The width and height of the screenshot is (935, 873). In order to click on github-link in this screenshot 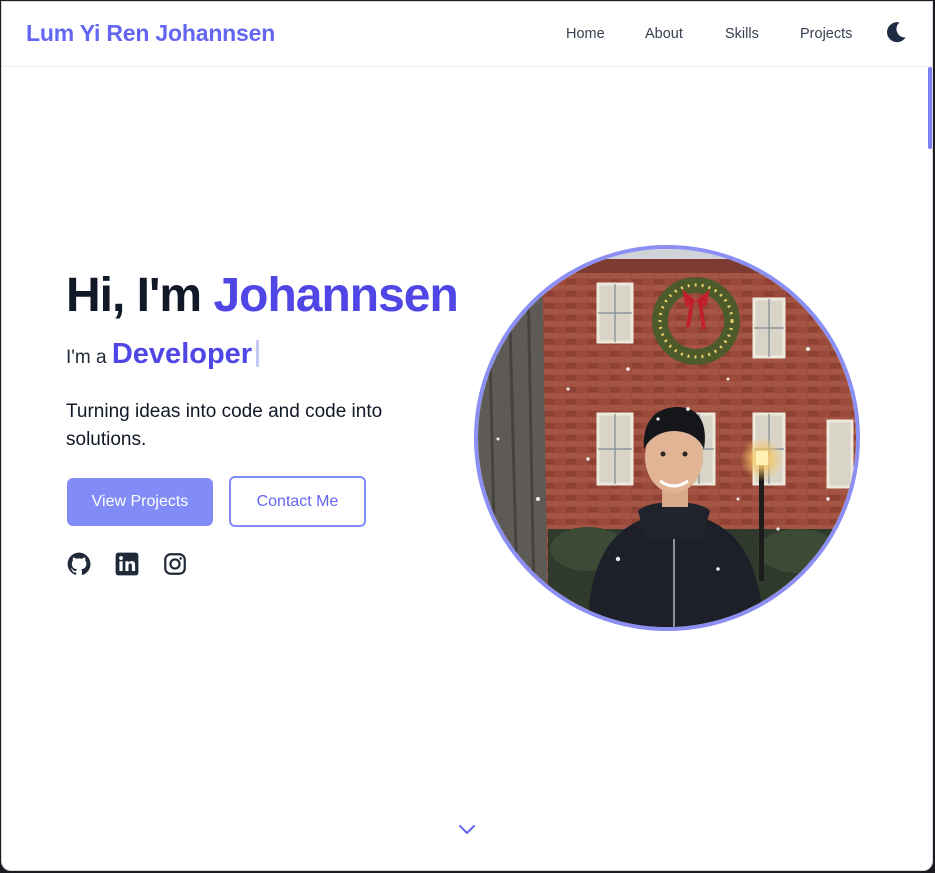, I will do `click(79, 564)`.